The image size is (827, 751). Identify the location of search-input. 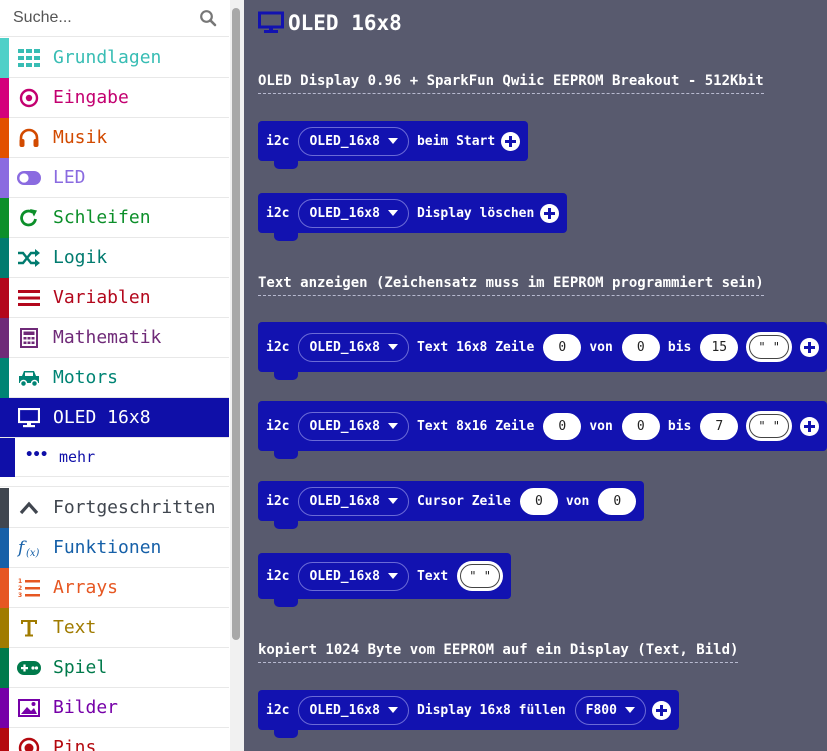
(97, 18).